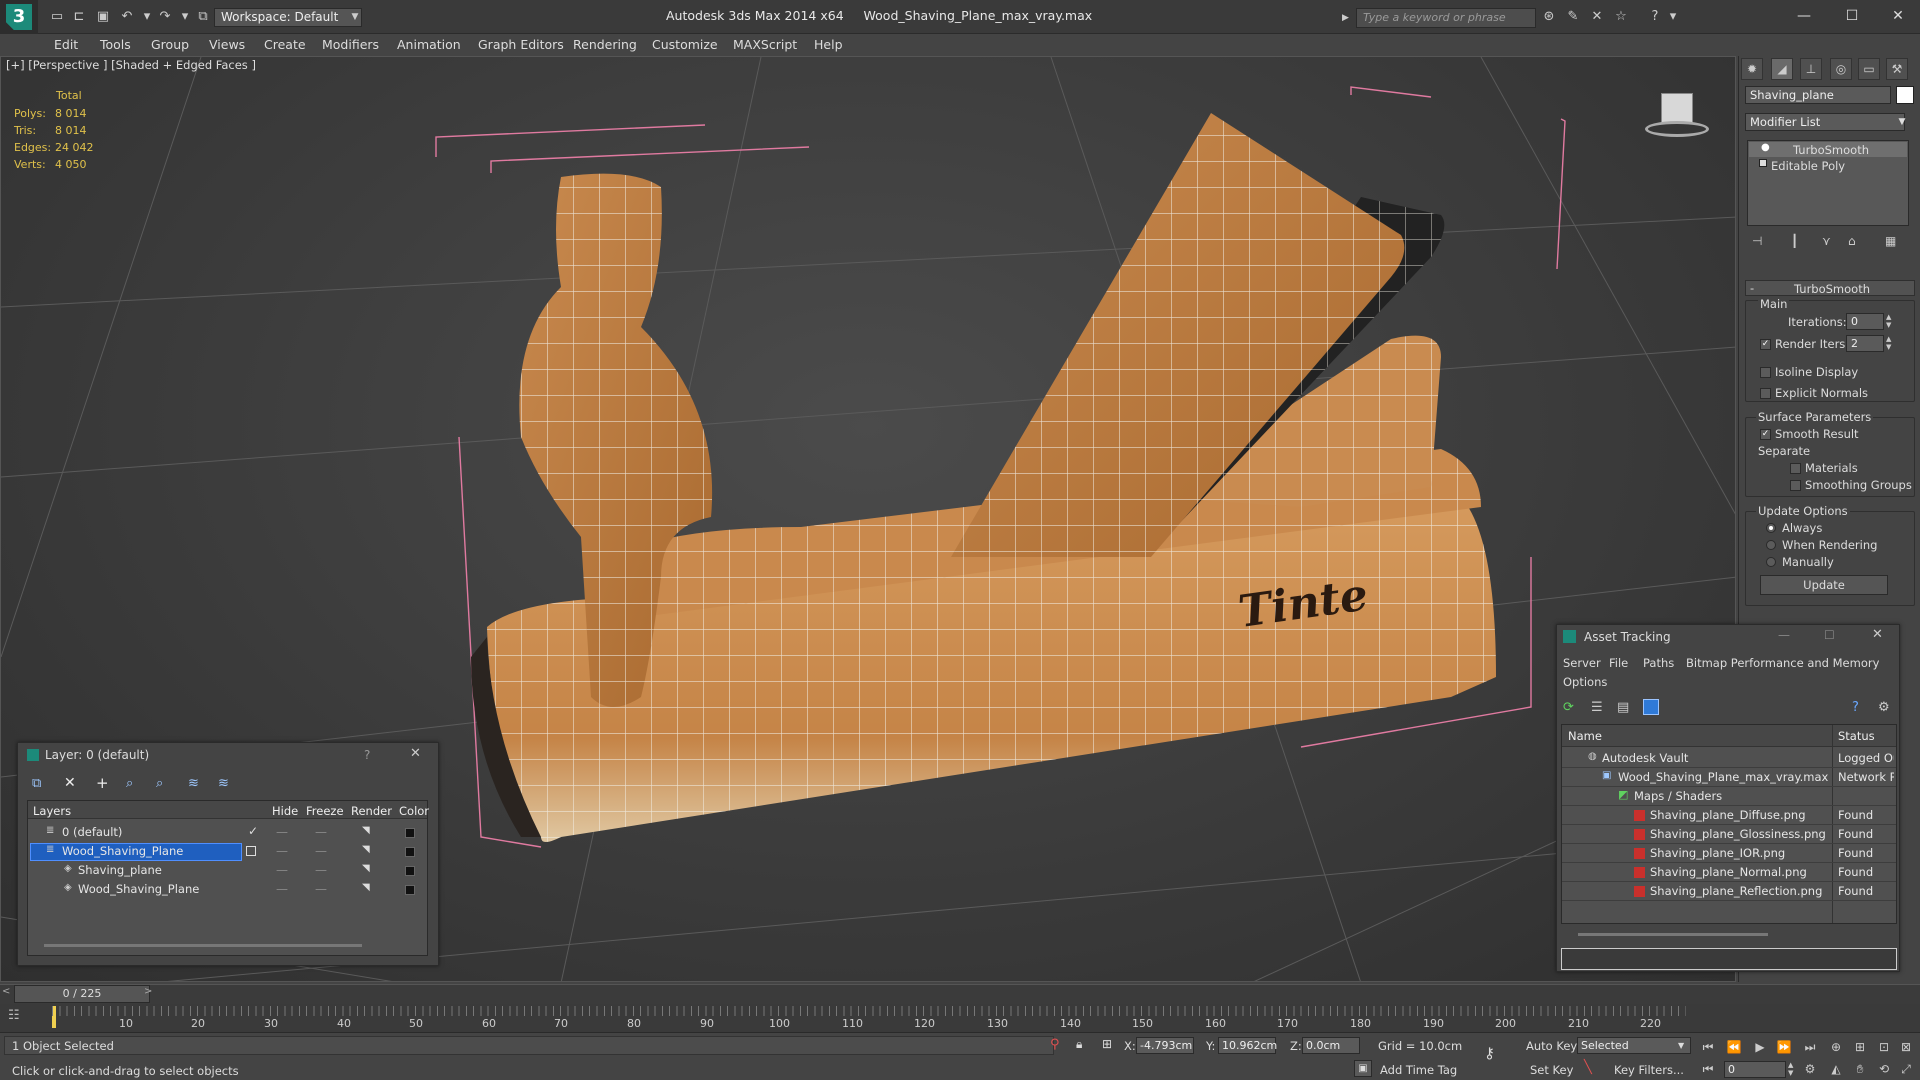  What do you see at coordinates (19, 17) in the screenshot?
I see `app-logo-button: 3` at bounding box center [19, 17].